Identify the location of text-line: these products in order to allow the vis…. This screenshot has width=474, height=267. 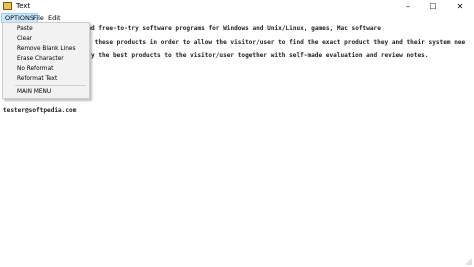
(278, 42).